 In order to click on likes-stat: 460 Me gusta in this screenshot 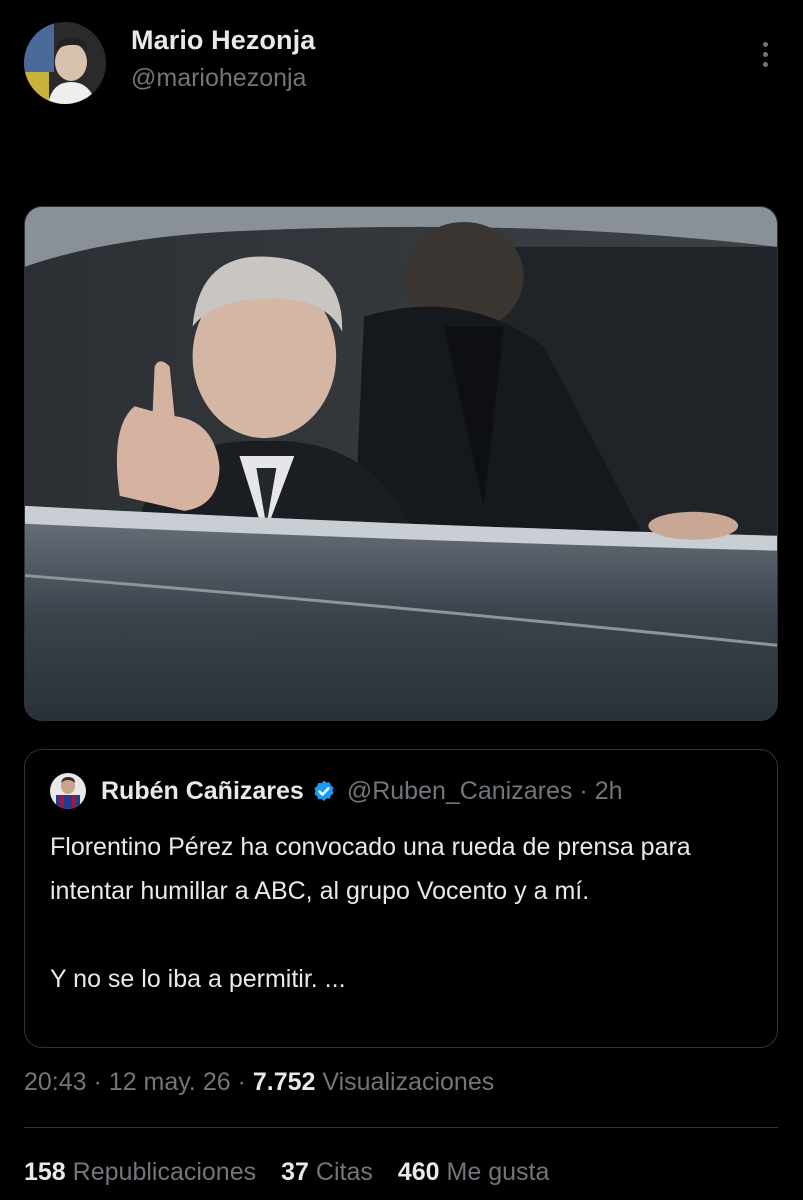, I will do `click(474, 1172)`.